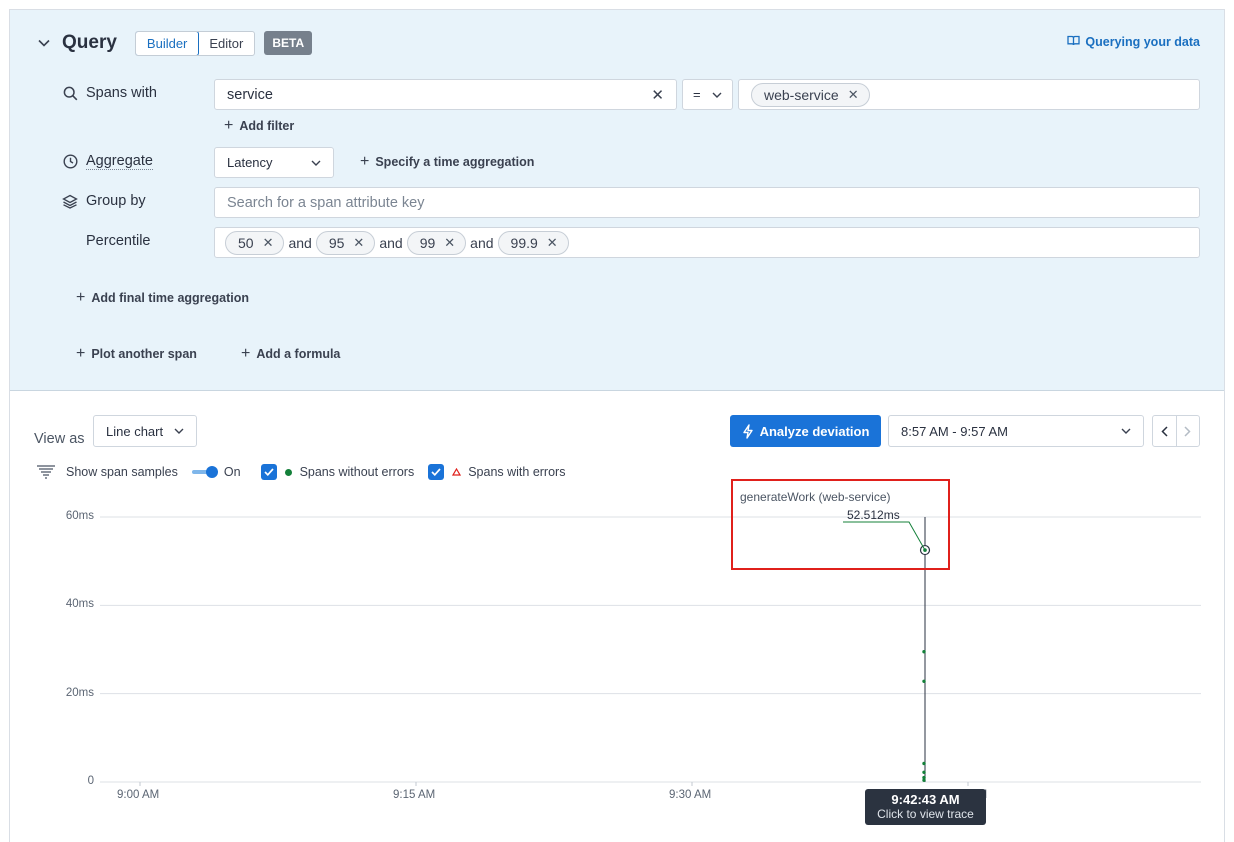 The width and height of the screenshot is (1234, 842). I want to click on trace-tooltip: 9:42:43 AM Click to view trace, so click(925, 807).